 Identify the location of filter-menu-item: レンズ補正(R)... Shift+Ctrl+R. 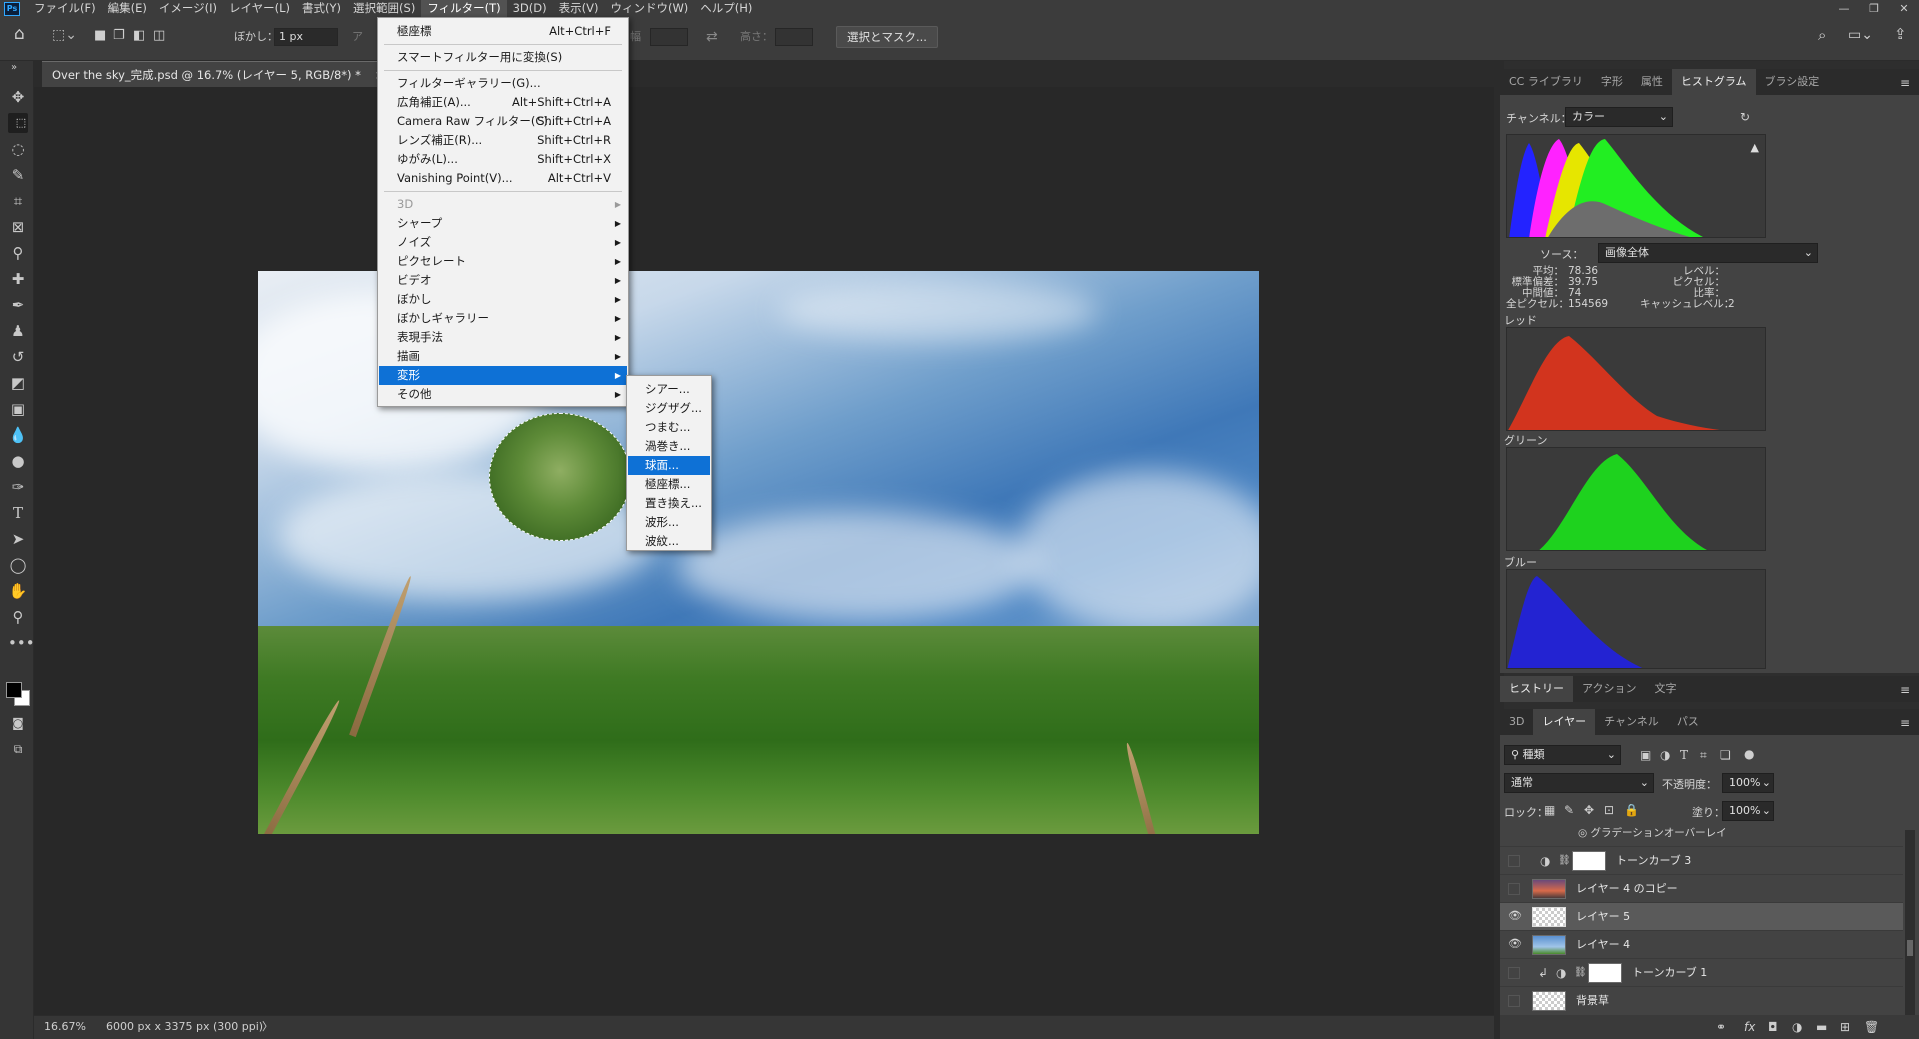
(503, 140).